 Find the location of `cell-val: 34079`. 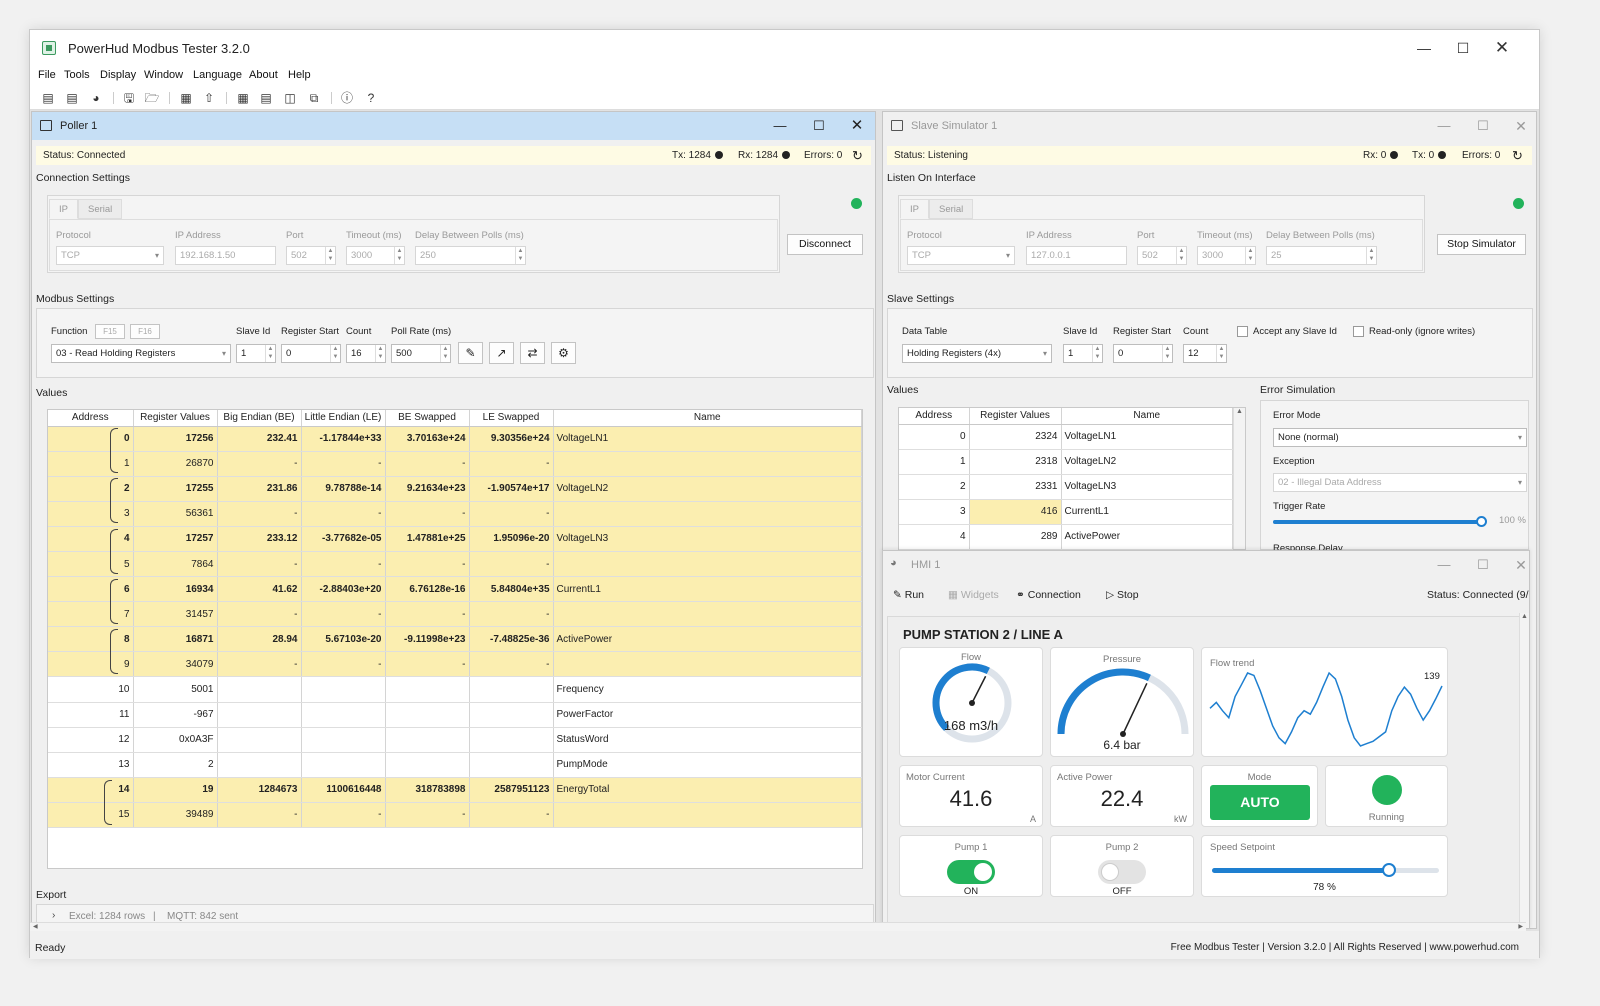

cell-val: 34079 is located at coordinates (175, 664).